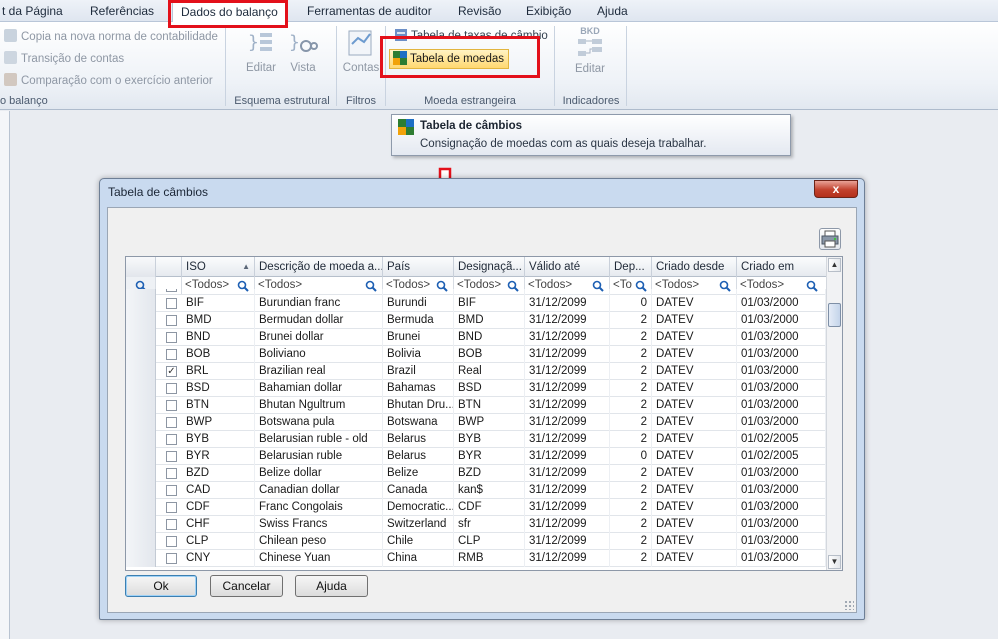 The image size is (998, 639). What do you see at coordinates (781, 267) in the screenshot?
I see `column-header-created-on: Criado em` at bounding box center [781, 267].